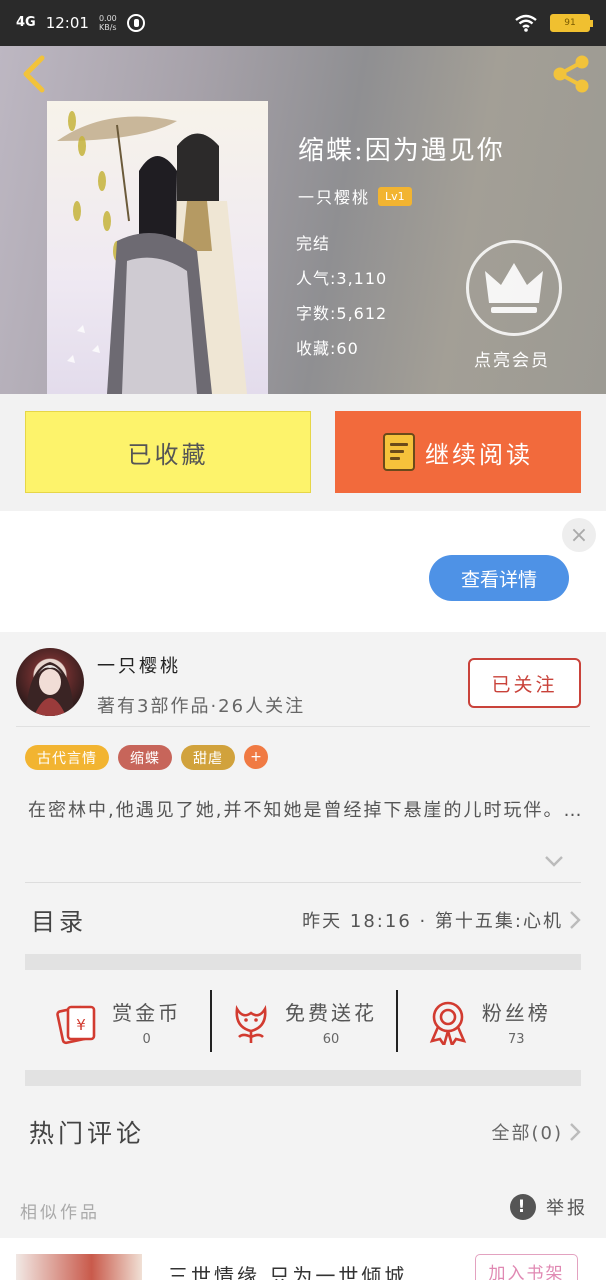 This screenshot has height=1280, width=606. I want to click on support-text: 免费送花 60, so click(331, 1022).